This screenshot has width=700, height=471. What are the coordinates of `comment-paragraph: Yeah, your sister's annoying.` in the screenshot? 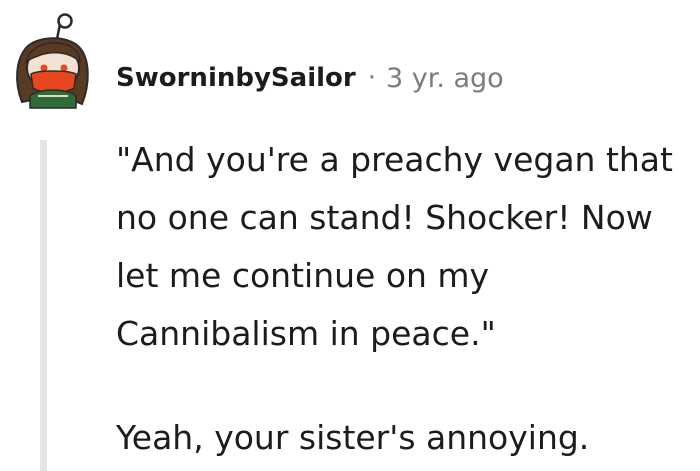 It's located at (353, 437).